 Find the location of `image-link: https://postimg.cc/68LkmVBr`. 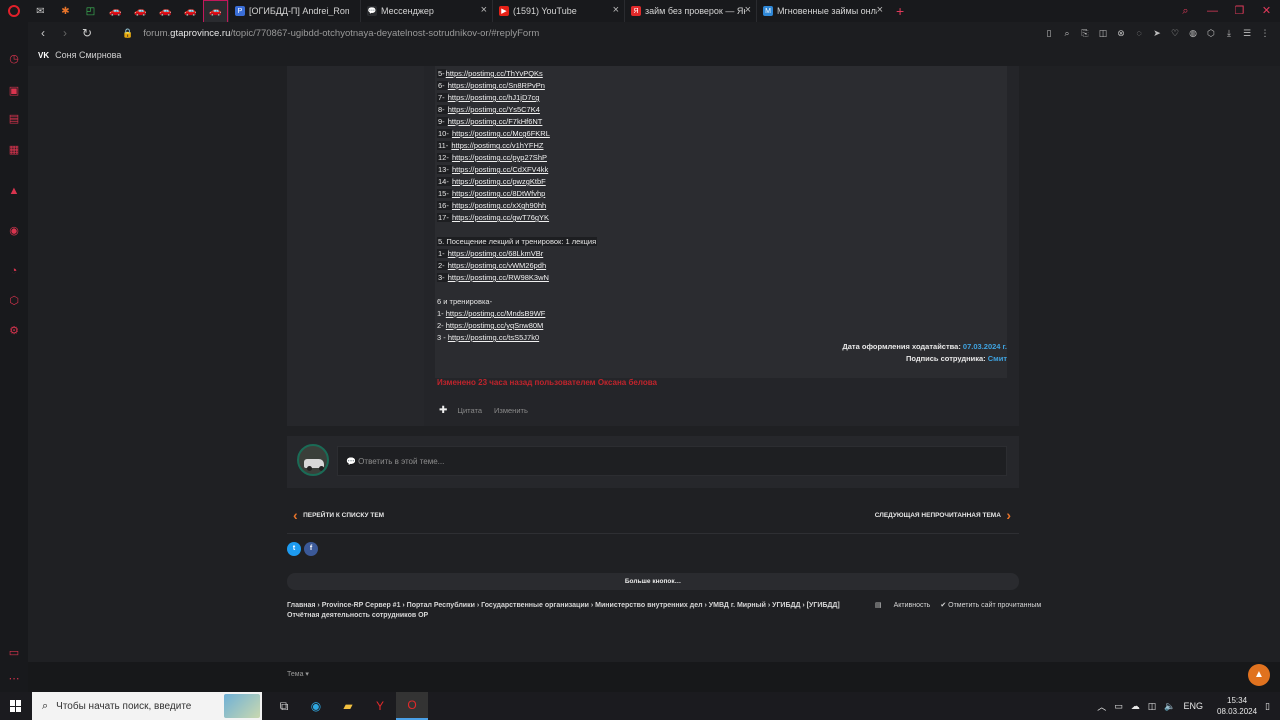

image-link: https://postimg.cc/68LkmVBr is located at coordinates (495, 253).